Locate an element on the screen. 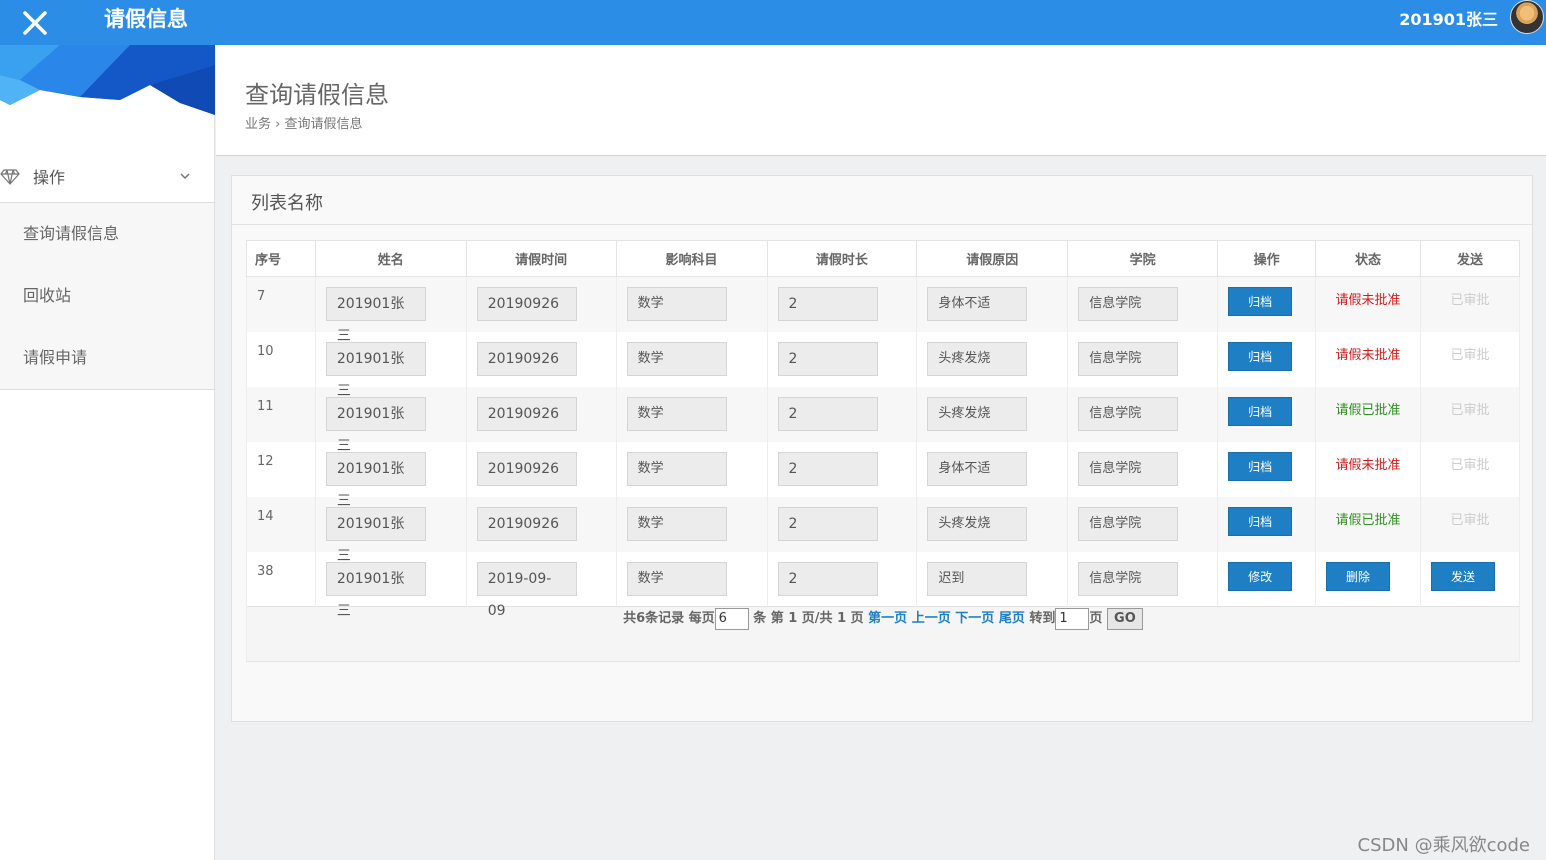 This screenshot has height=860, width=1546. date-field: 2019-09-09 is located at coordinates (526, 590).